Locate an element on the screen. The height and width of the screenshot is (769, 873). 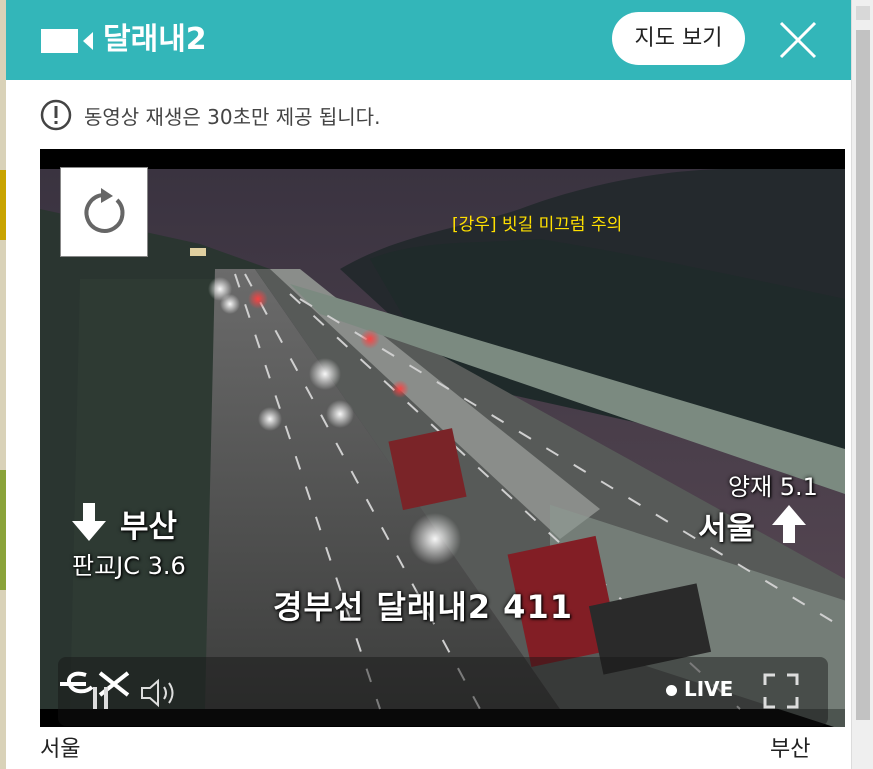
scroll-up-button is located at coordinates (863, 13).